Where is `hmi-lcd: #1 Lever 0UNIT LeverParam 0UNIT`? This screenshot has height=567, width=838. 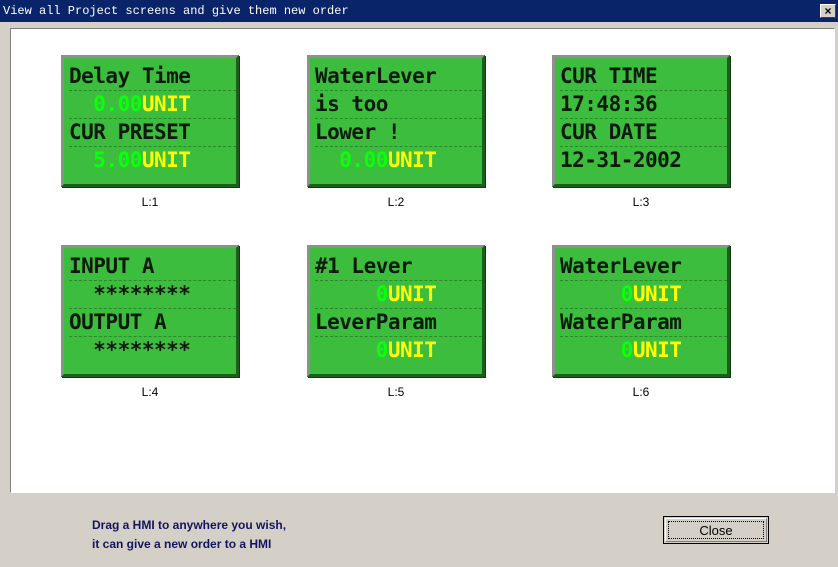 hmi-lcd: #1 Lever 0UNIT LeverParam 0UNIT is located at coordinates (396, 311).